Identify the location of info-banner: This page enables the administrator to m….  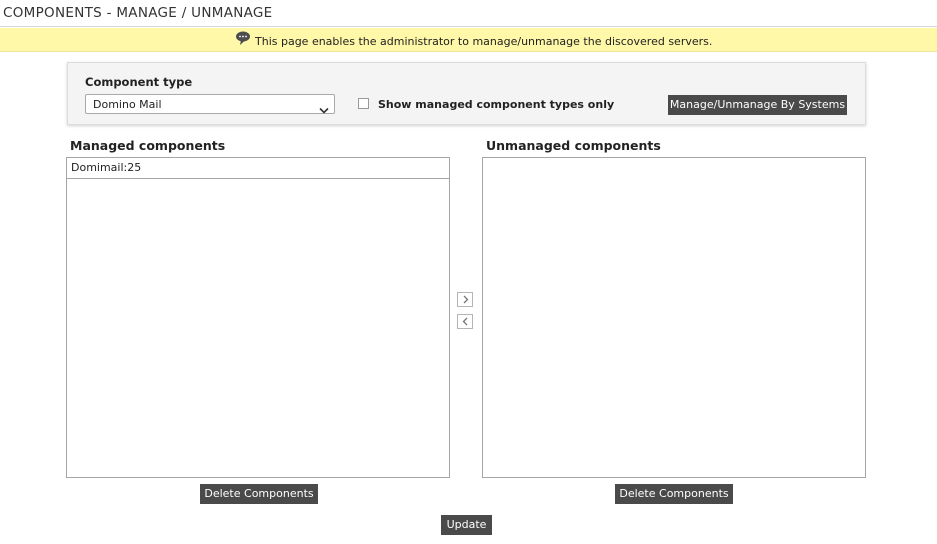
(468, 40).